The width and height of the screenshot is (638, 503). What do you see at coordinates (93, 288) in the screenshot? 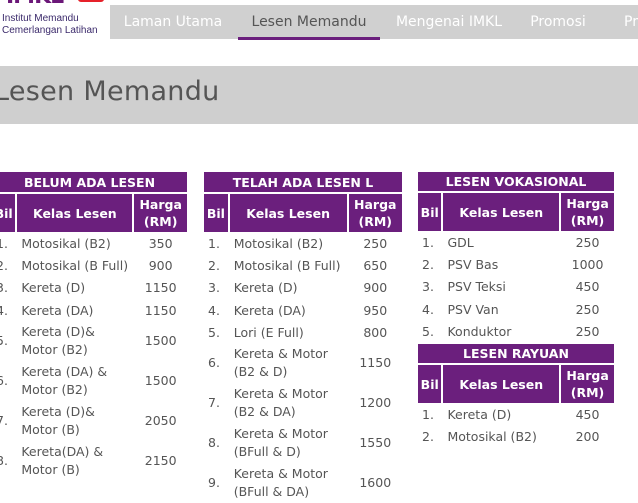
I see `table-row: 3. Kereta (D) 1150` at bounding box center [93, 288].